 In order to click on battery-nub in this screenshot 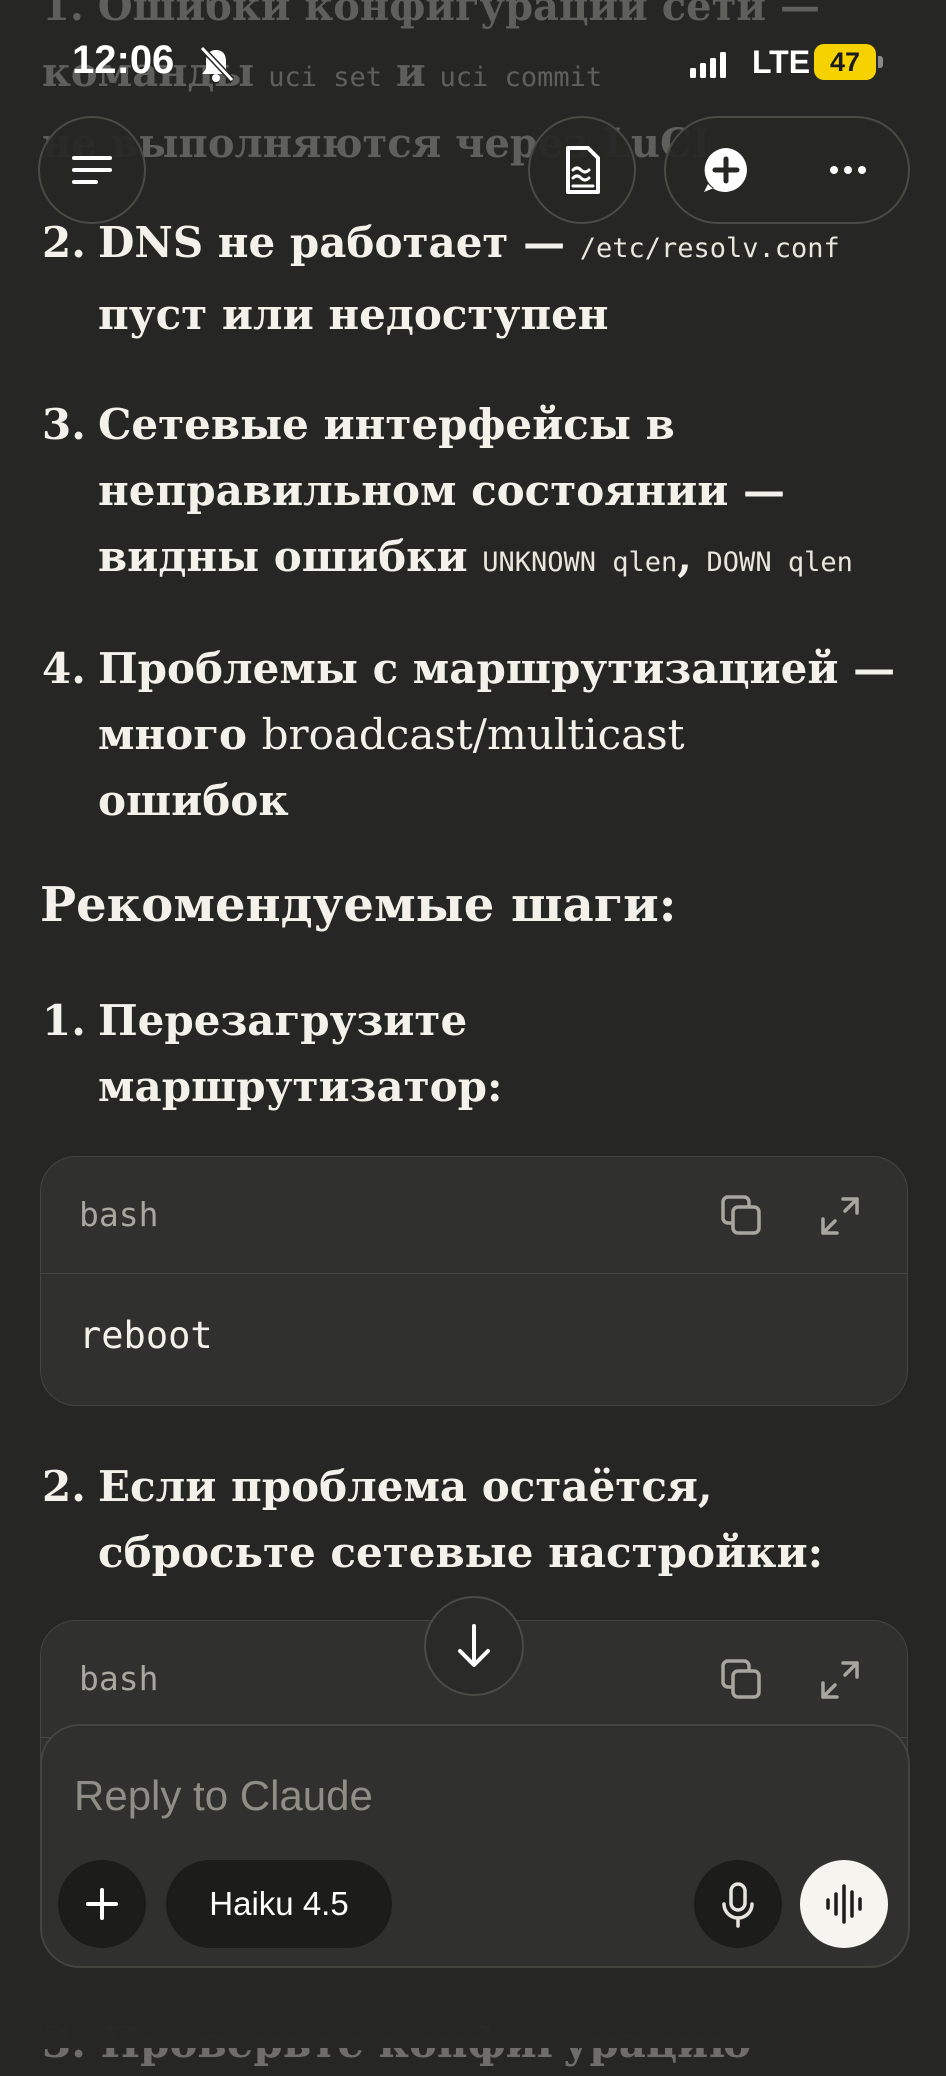, I will do `click(880, 62)`.